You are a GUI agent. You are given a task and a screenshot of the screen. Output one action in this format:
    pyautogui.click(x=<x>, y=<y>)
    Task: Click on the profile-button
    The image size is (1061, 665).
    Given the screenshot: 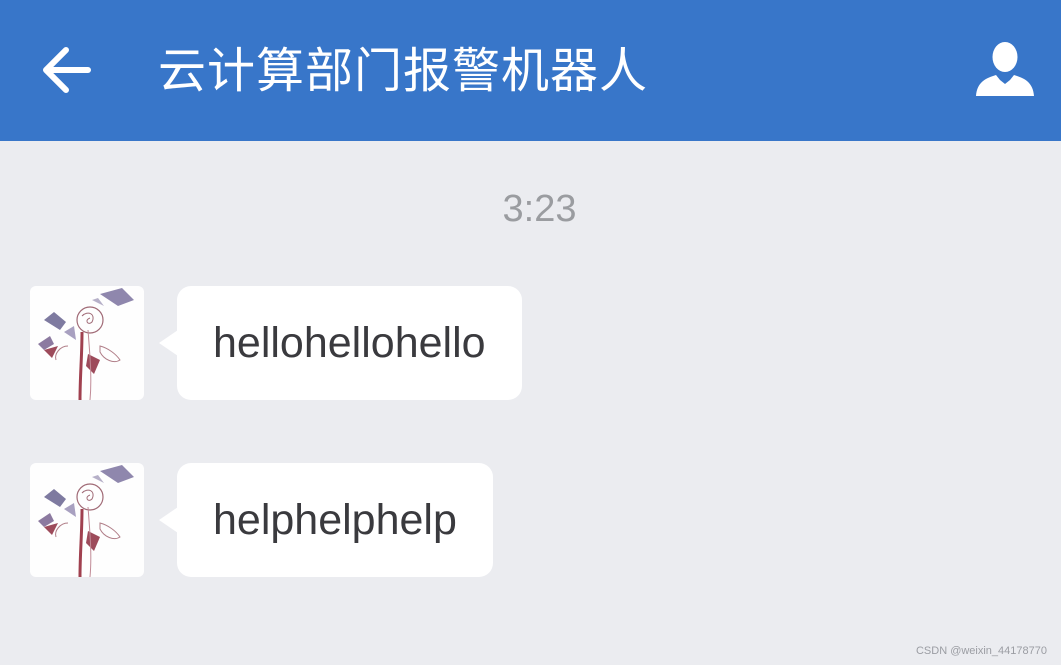 What is the action you would take?
    pyautogui.click(x=1005, y=69)
    